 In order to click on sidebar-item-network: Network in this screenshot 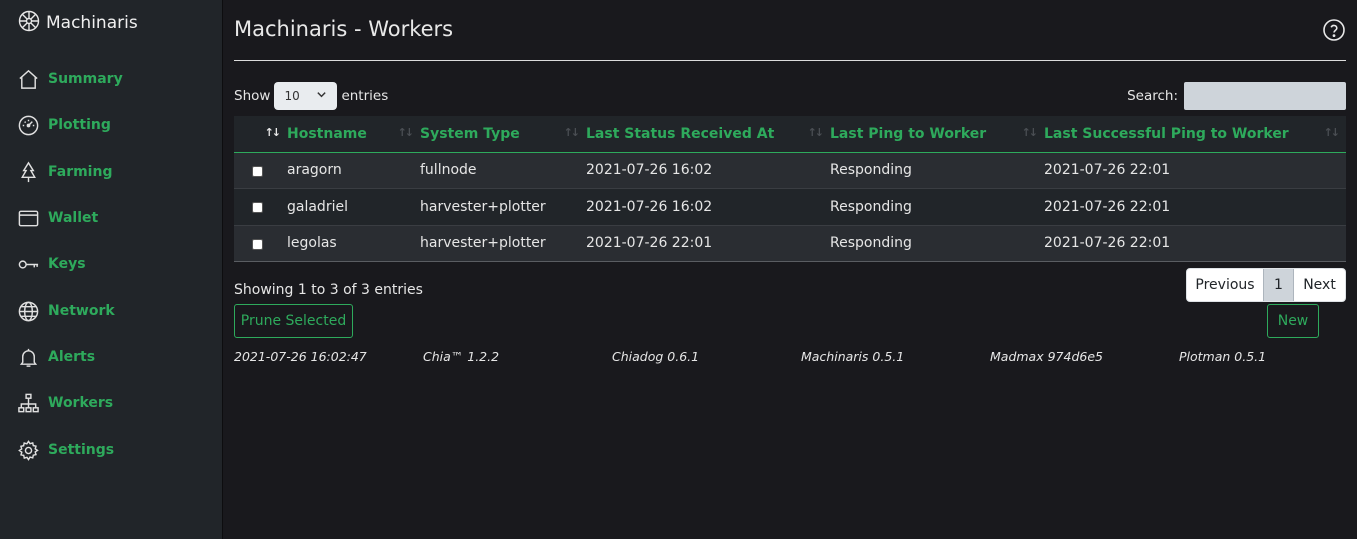, I will do `click(66, 311)`.